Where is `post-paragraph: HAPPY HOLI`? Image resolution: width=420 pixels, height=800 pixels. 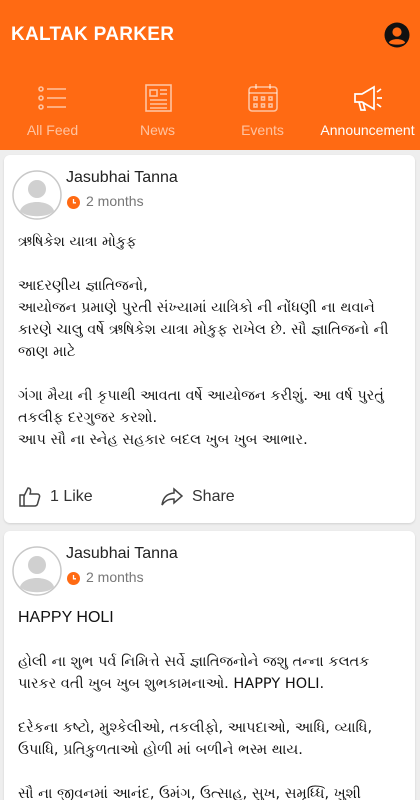
post-paragraph: HAPPY HOLI is located at coordinates (66, 617).